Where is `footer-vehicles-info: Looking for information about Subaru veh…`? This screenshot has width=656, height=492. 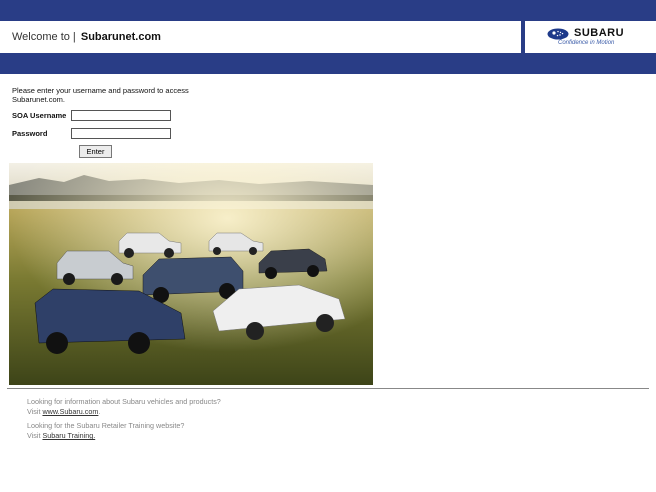
footer-vehicles-info: Looking for information about Subaru veh… is located at coordinates (227, 407).